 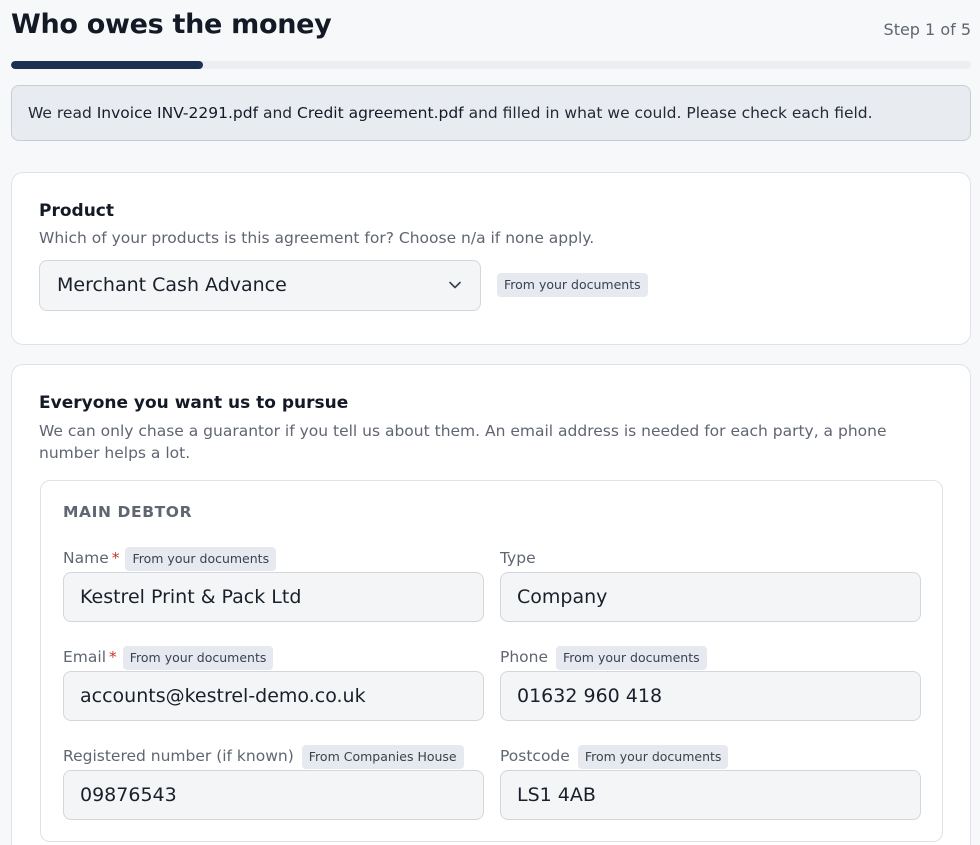 What do you see at coordinates (710, 657) in the screenshot?
I see `debtor-phone-label-row: Phone From your documents` at bounding box center [710, 657].